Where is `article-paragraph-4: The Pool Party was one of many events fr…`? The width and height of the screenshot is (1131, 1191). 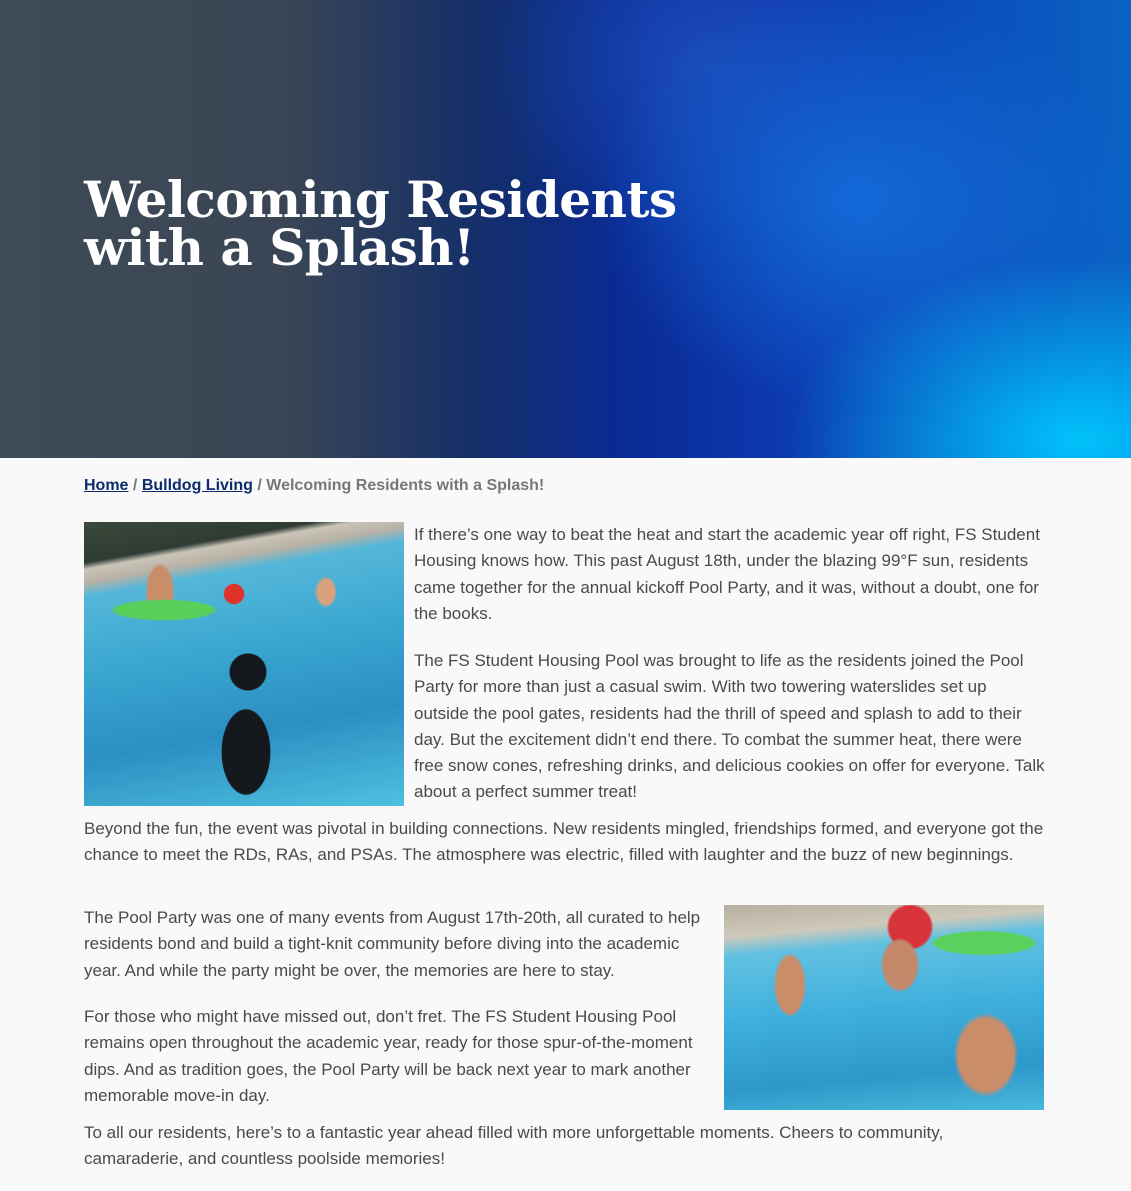
article-paragraph-4: The Pool Party was one of many events fr… is located at coordinates (392, 944).